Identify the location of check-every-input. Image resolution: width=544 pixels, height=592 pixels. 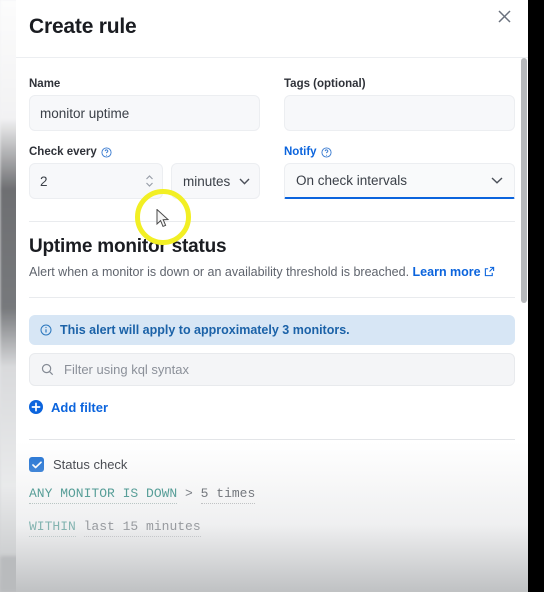
(96, 181).